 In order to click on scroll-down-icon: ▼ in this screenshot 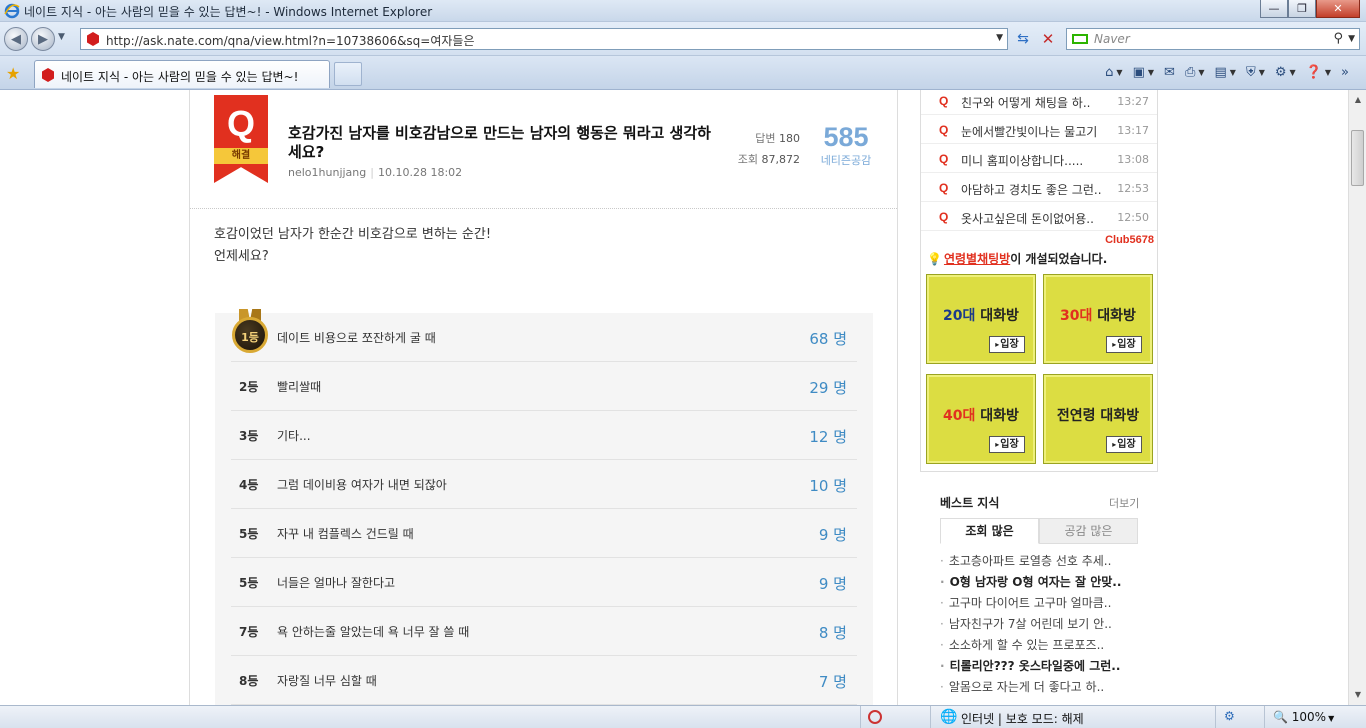, I will do `click(1358, 695)`.